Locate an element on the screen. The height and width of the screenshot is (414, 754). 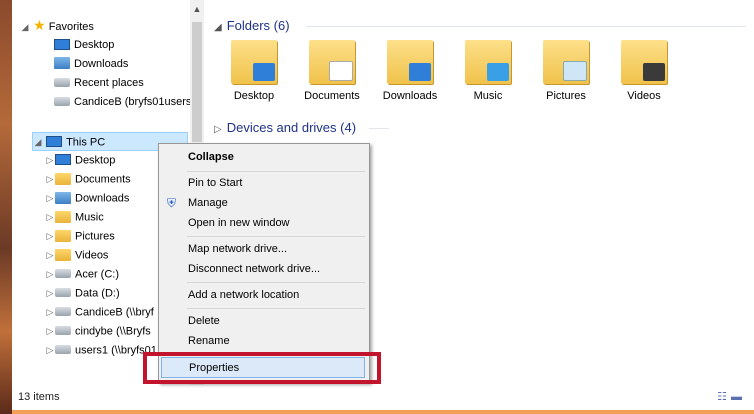
nav-this-pc-label: This PC is located at coordinates (86, 142).